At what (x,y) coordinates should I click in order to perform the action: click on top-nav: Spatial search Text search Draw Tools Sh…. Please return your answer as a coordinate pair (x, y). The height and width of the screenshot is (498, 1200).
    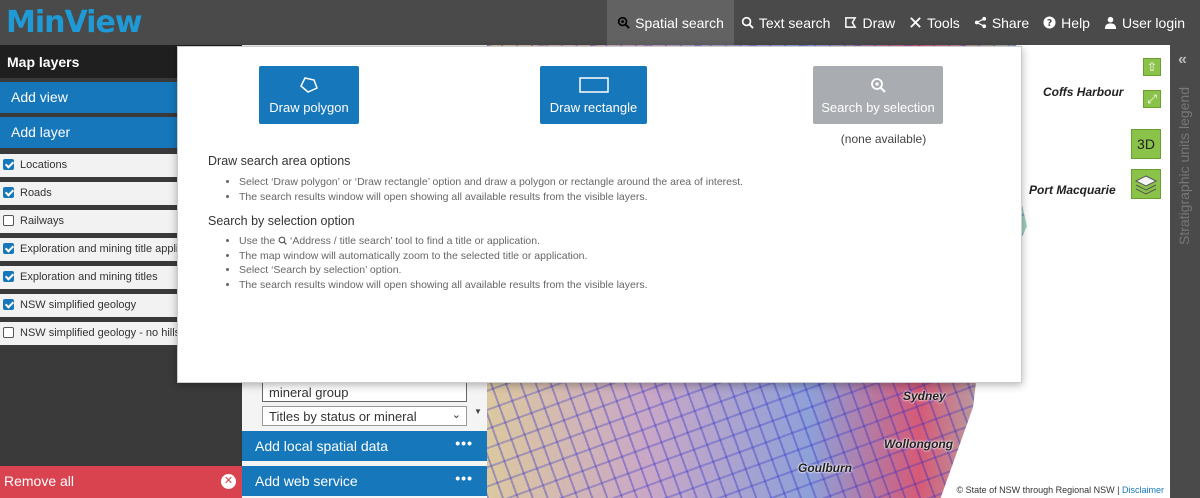
    Looking at the image, I should click on (899, 22).